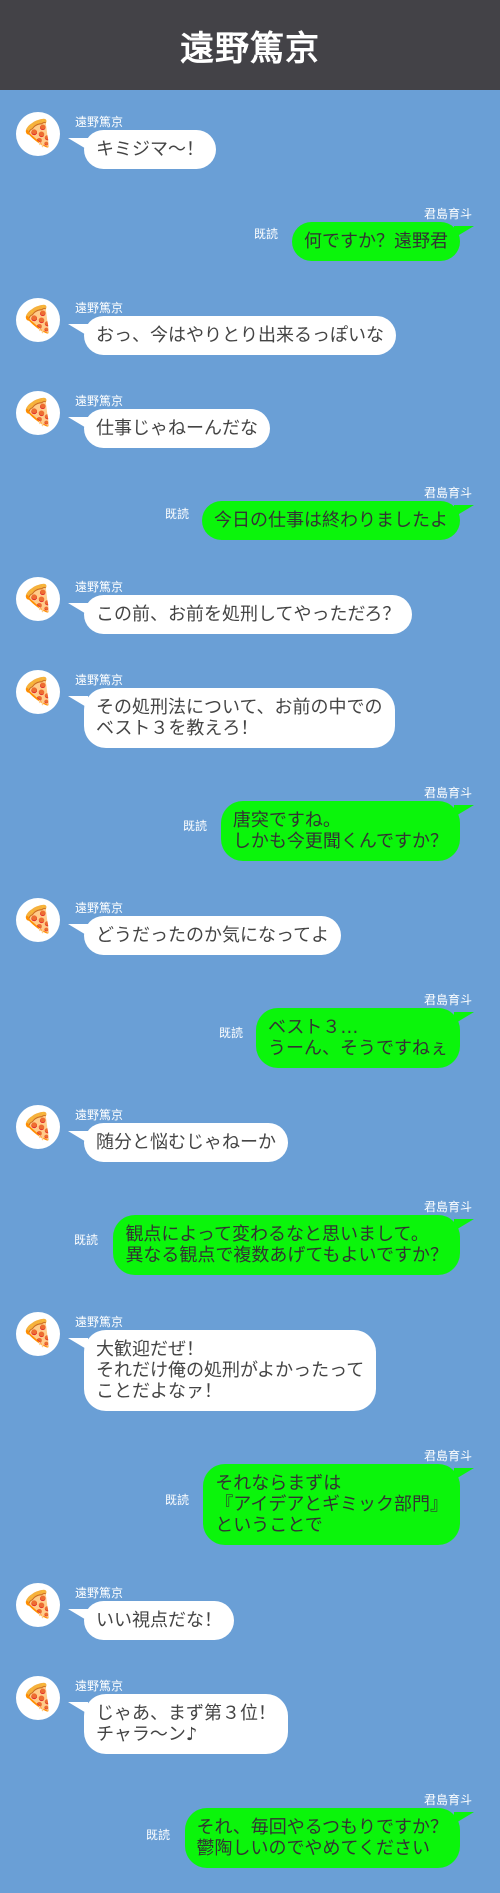 This screenshot has width=500, height=1893. I want to click on message-bubble: その処刑法について、お前の中での ベスト３を教えろ！, so click(239, 718).